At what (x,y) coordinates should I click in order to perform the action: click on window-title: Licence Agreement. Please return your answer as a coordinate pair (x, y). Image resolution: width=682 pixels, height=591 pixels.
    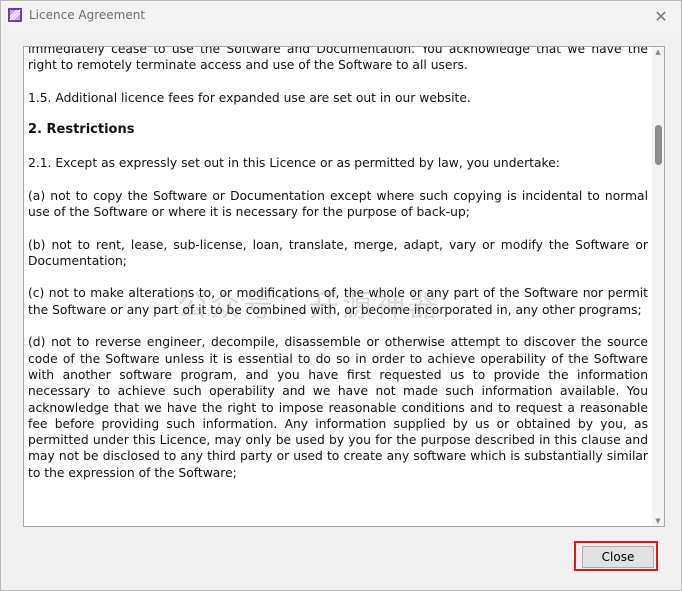
    Looking at the image, I should click on (87, 15).